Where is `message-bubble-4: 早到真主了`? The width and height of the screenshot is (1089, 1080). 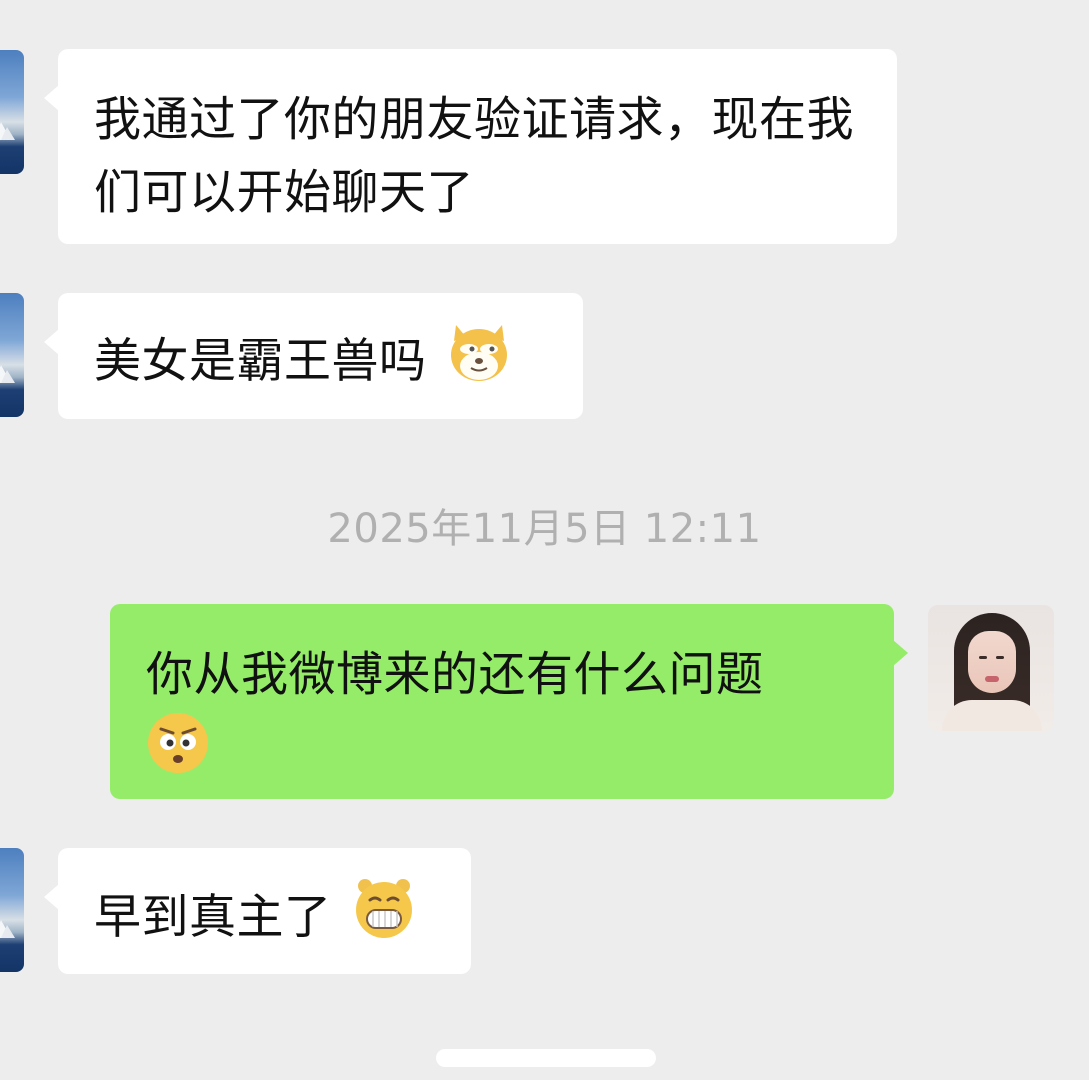
message-bubble-4: 早到真主了 is located at coordinates (257, 911).